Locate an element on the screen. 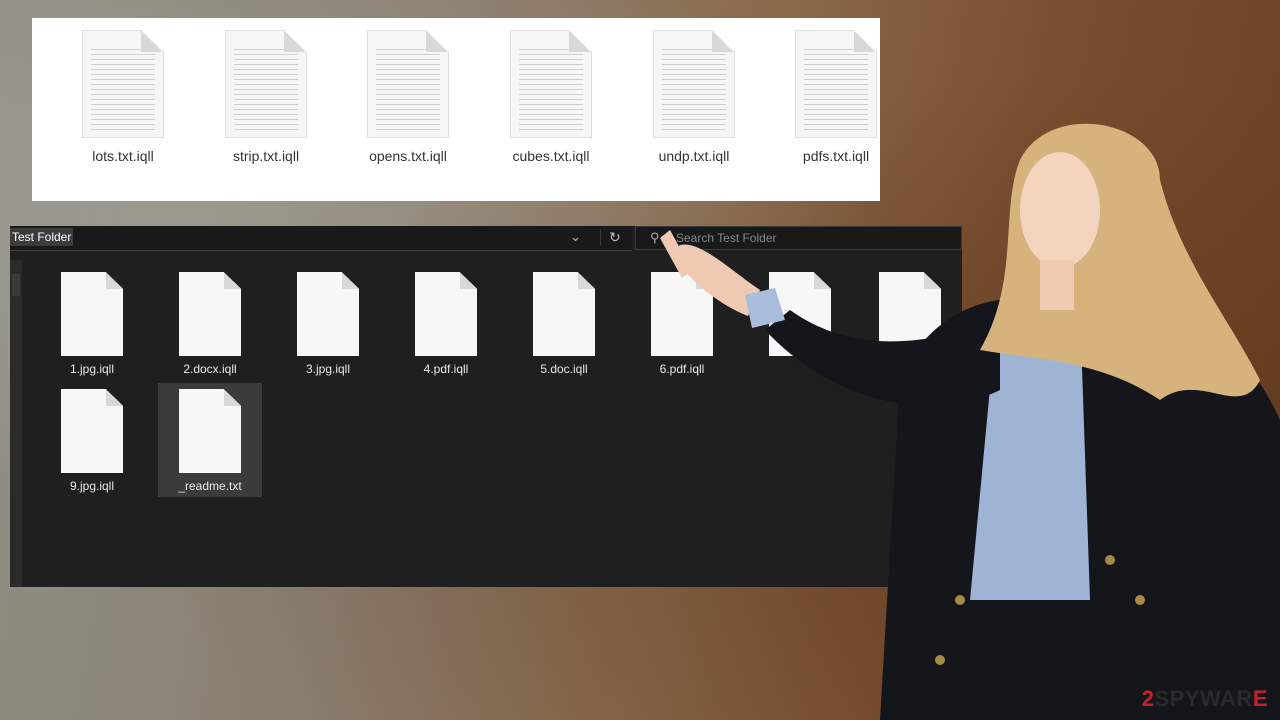 The height and width of the screenshot is (720, 1280). file-name: cubes.txt.iqll is located at coordinates (551, 156).